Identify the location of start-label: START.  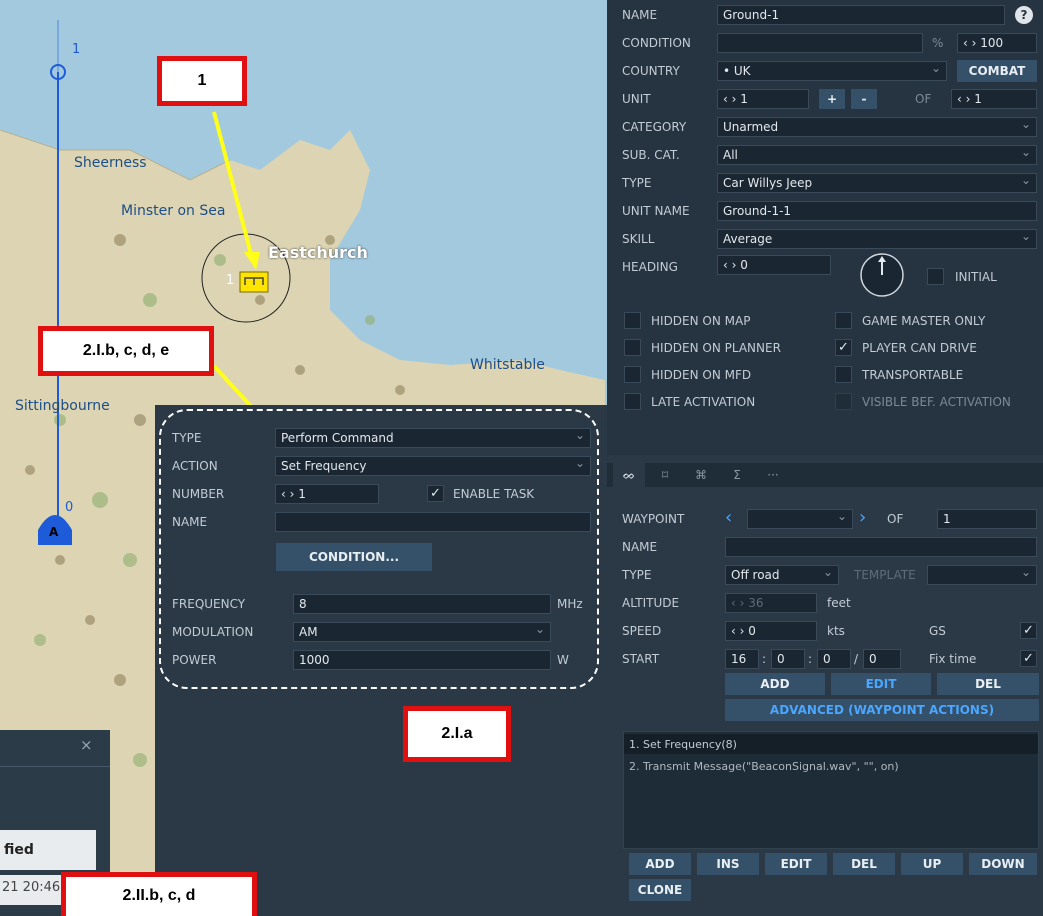
(641, 659).